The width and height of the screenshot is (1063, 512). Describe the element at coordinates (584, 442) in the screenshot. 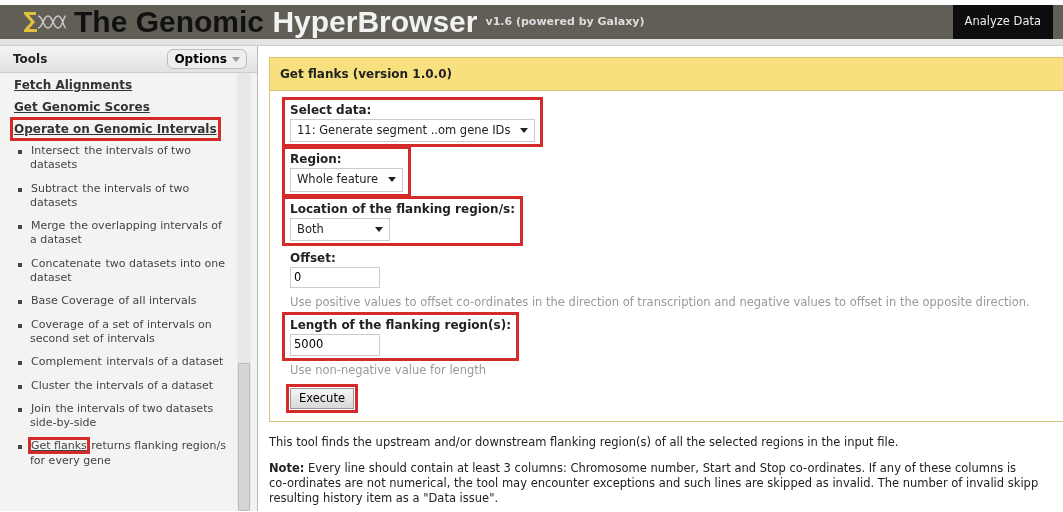

I see `help-text: This tool finds the upstream and/or downstream flanking region(s) of all the selected regions in the input file.` at that location.